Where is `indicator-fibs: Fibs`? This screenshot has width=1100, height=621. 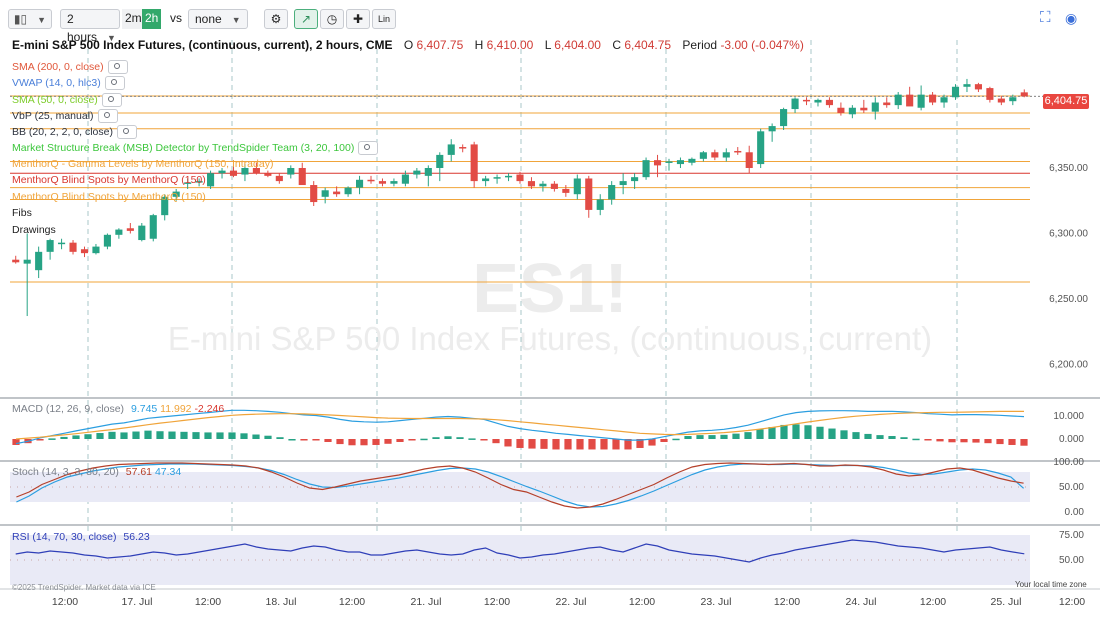
indicator-fibs: Fibs is located at coordinates (22, 213).